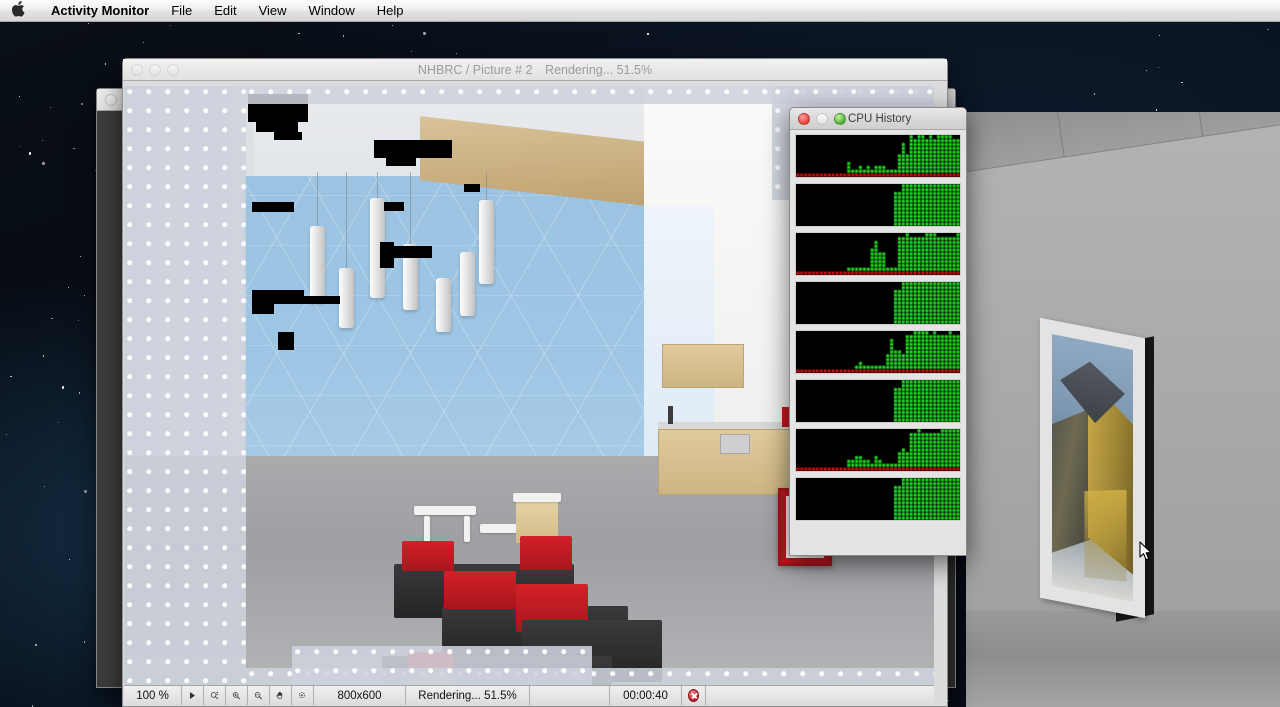 This screenshot has height=707, width=1280. I want to click on cpu-window-title: CPU History, so click(880, 118).